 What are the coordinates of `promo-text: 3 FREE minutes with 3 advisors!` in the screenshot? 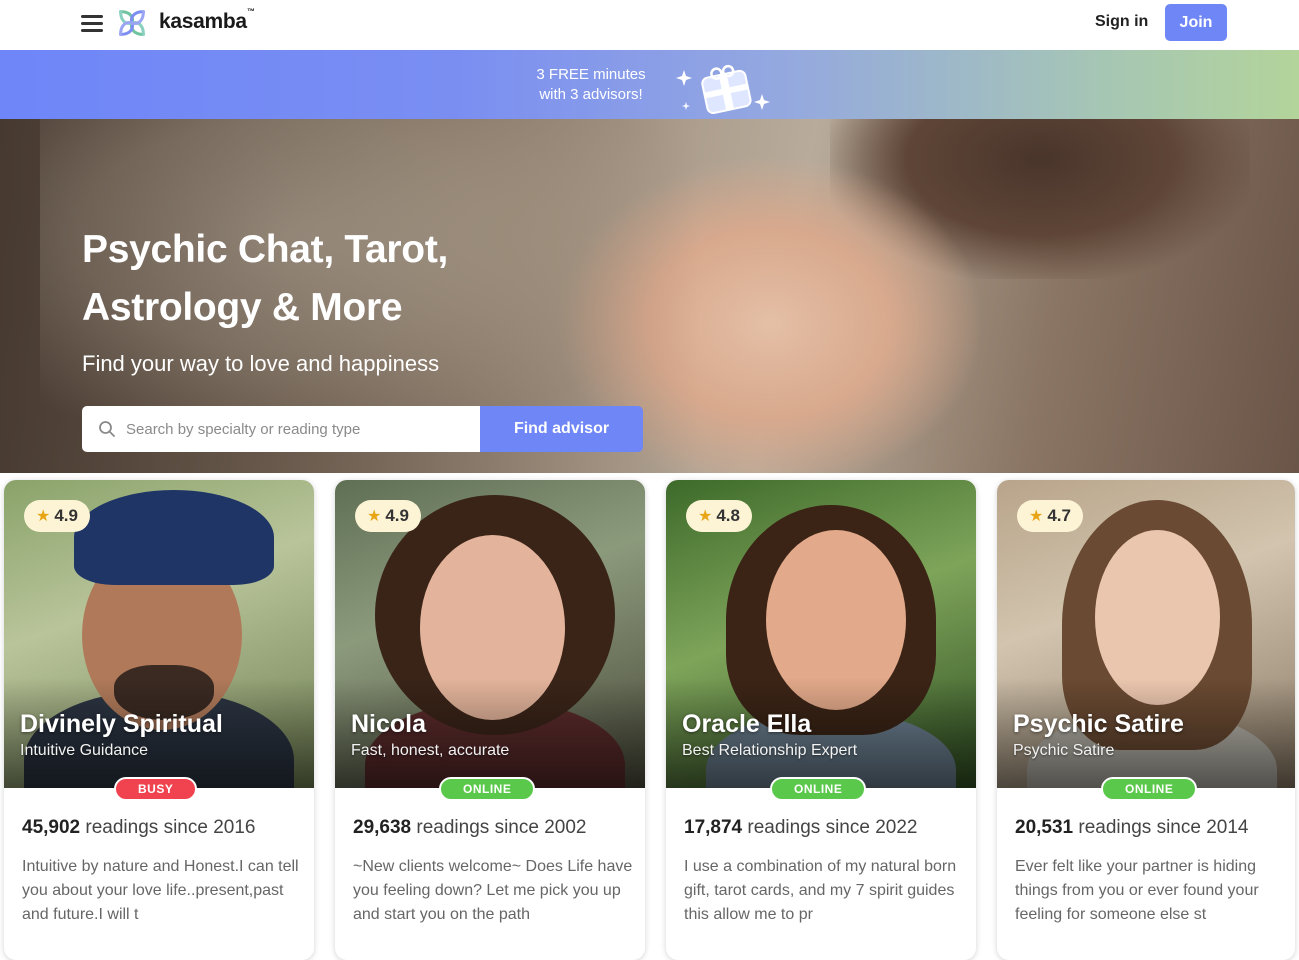 It's located at (591, 85).